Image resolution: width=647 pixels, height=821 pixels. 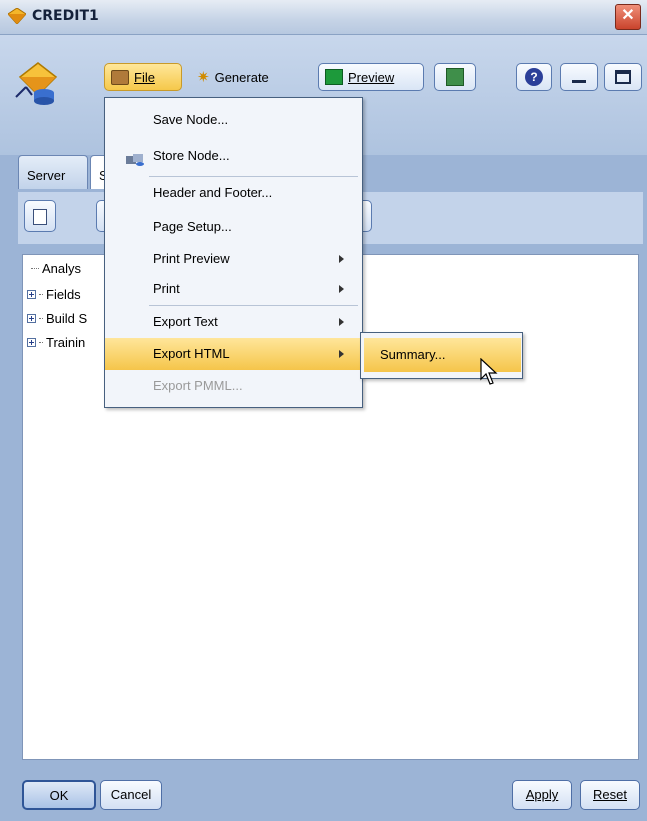 I want to click on app-diamond-icon, so click(x=17, y=16).